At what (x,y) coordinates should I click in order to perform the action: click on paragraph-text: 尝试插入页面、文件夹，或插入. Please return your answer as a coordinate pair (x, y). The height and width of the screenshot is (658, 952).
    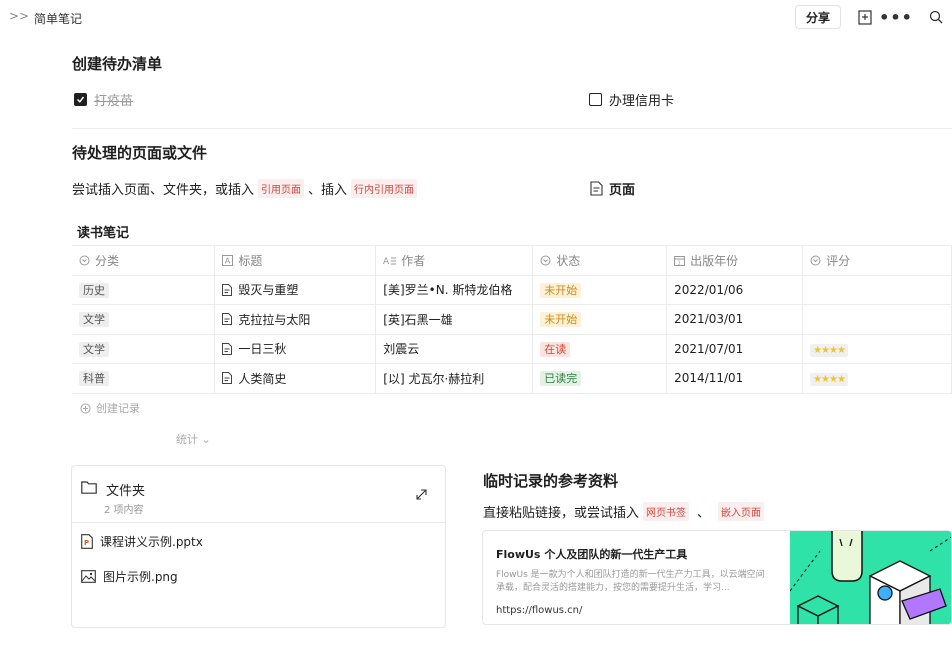
    Looking at the image, I should click on (163, 190).